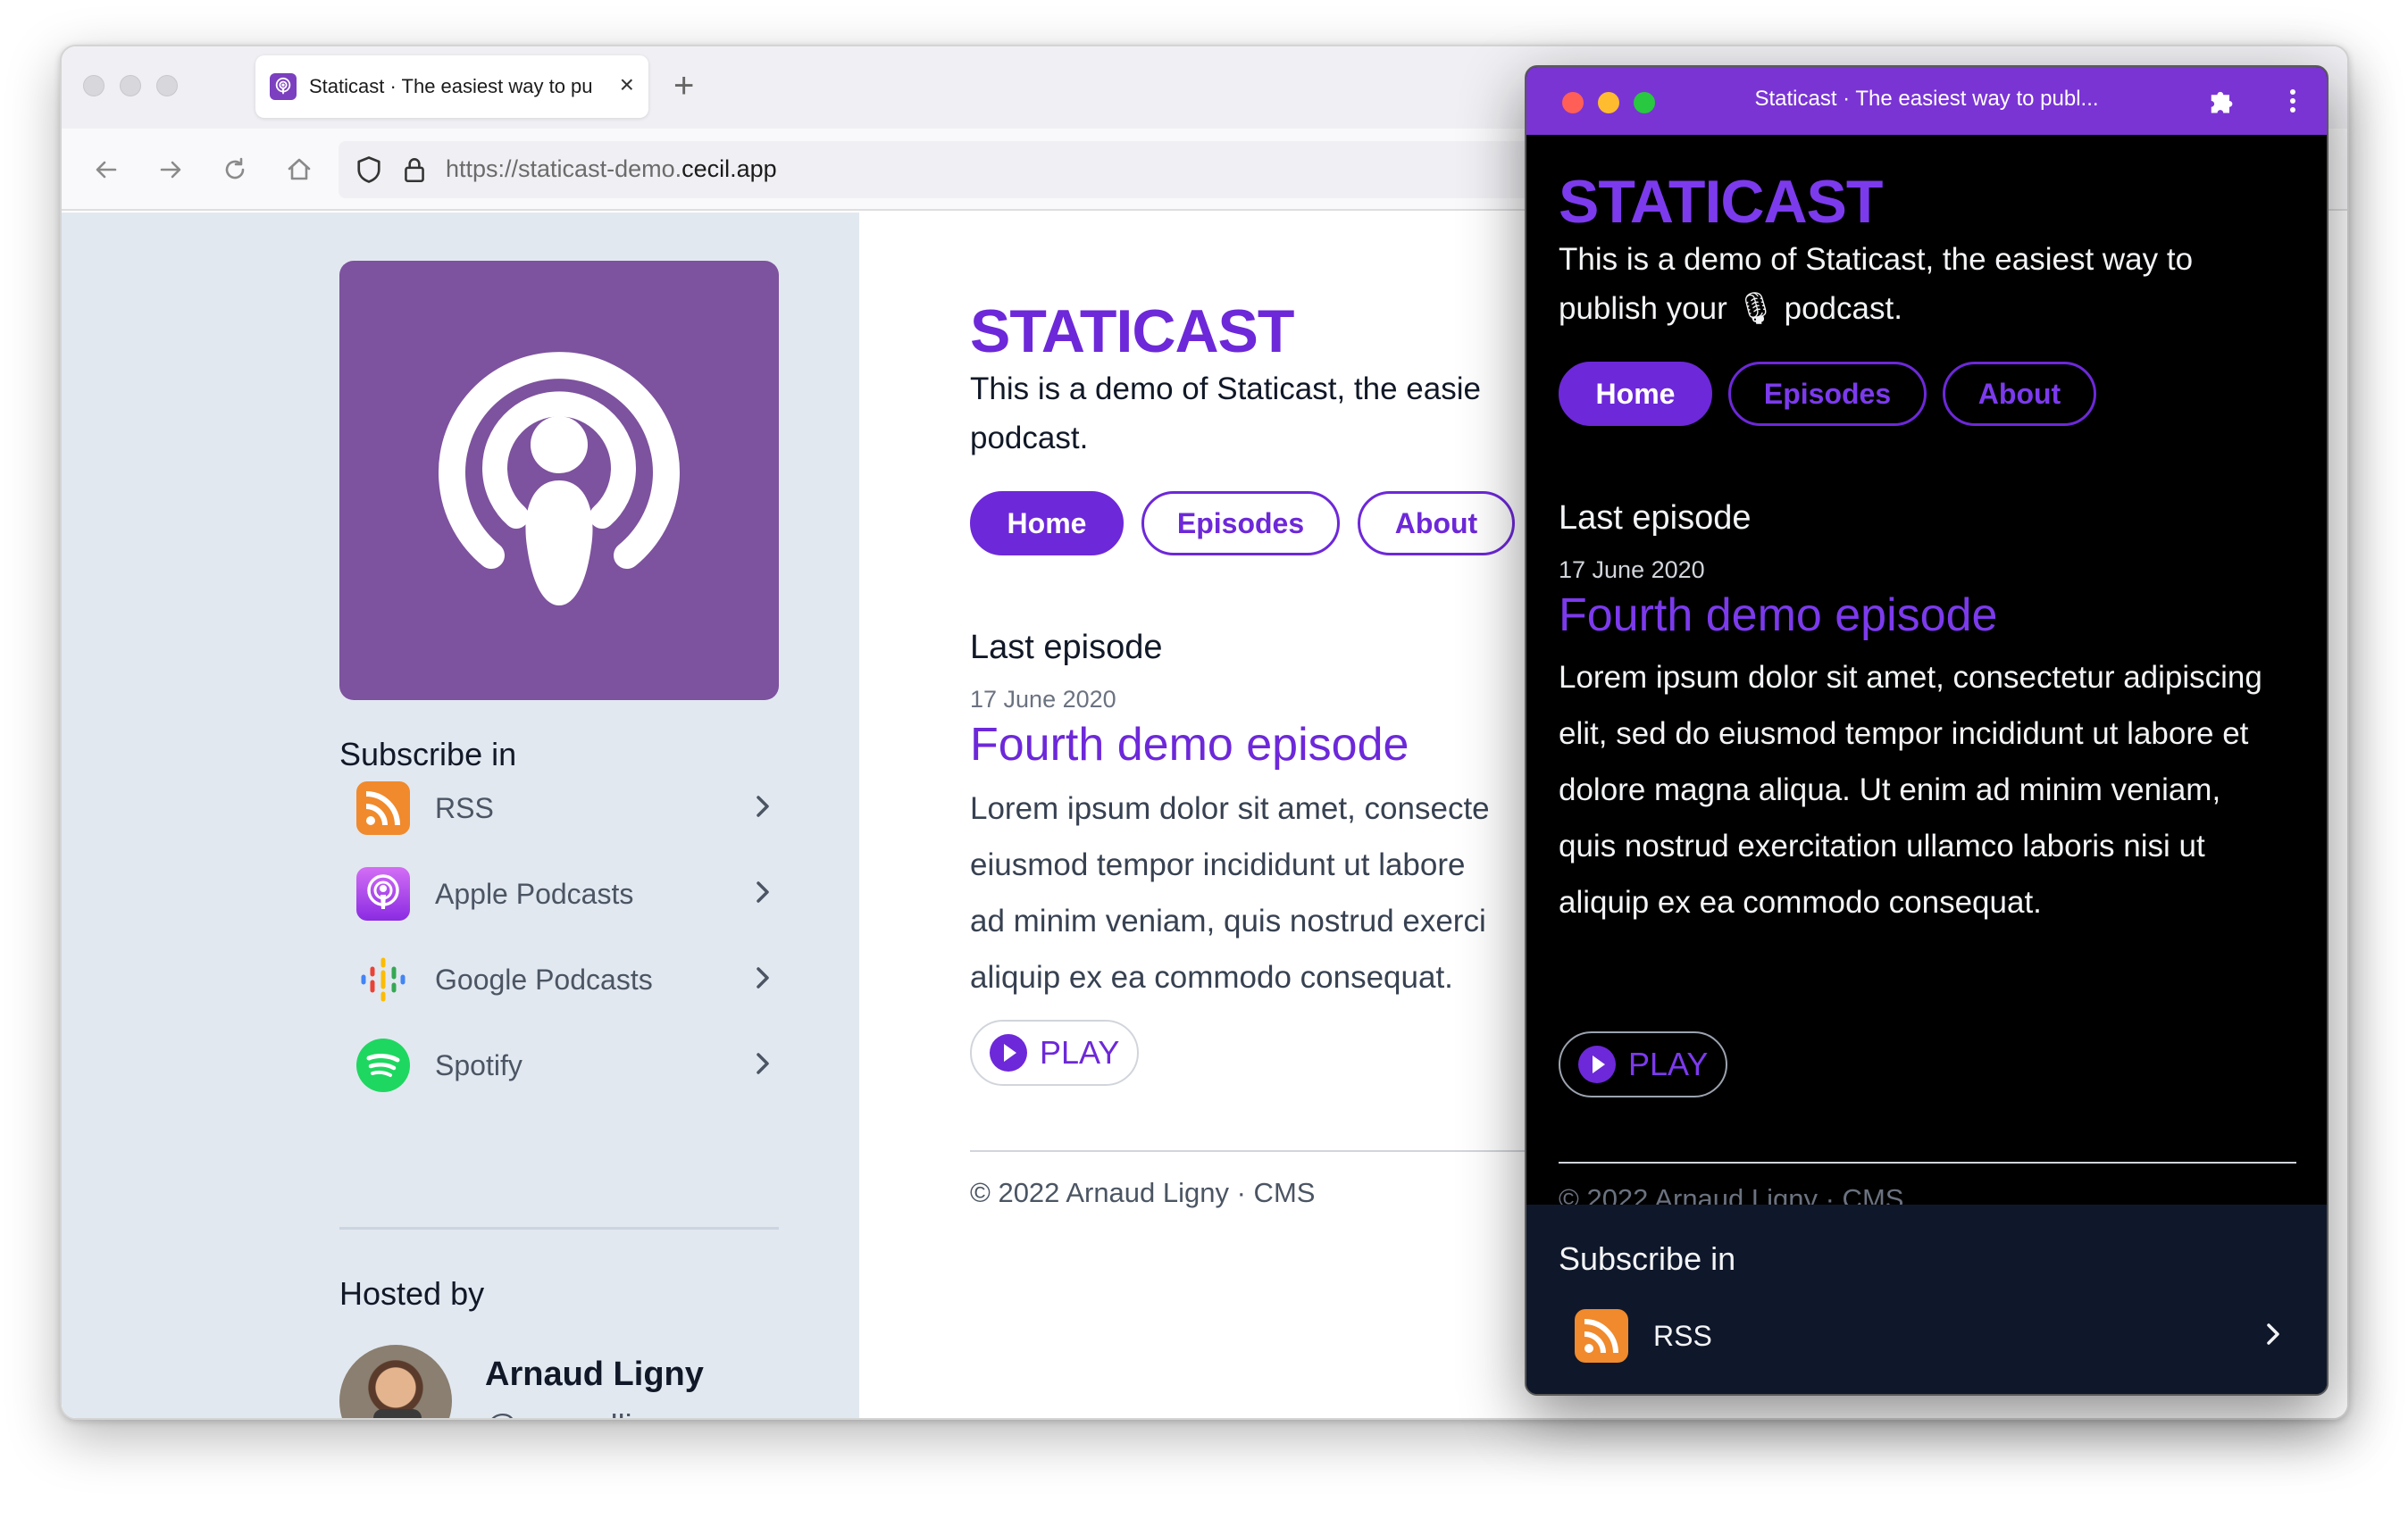 Image resolution: width=2408 pixels, height=1527 pixels. What do you see at coordinates (299, 169) in the screenshot?
I see `home-icon` at bounding box center [299, 169].